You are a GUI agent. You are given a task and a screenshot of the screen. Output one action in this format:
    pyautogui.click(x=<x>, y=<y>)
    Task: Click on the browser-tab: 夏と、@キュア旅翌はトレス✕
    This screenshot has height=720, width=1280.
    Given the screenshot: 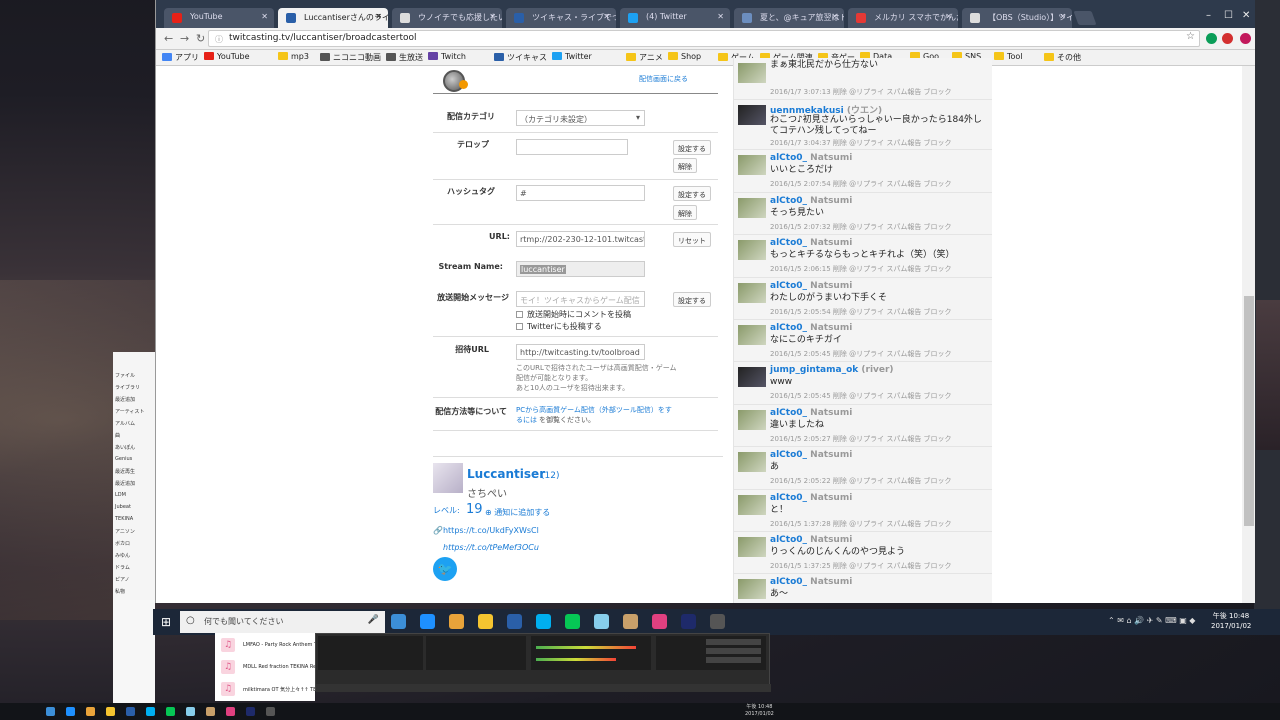 What is the action you would take?
    pyautogui.click(x=789, y=18)
    